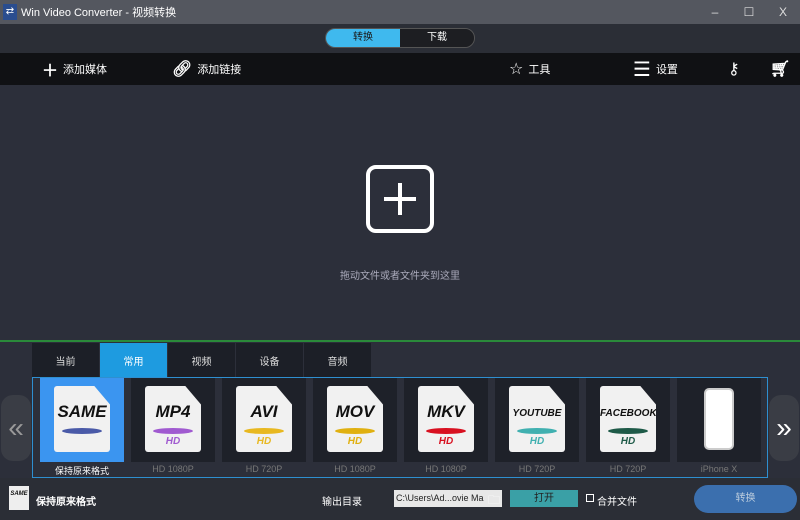 The width and height of the screenshot is (800, 520). What do you see at coordinates (182, 69) in the screenshot?
I see `link-icon: 🔗︎` at bounding box center [182, 69].